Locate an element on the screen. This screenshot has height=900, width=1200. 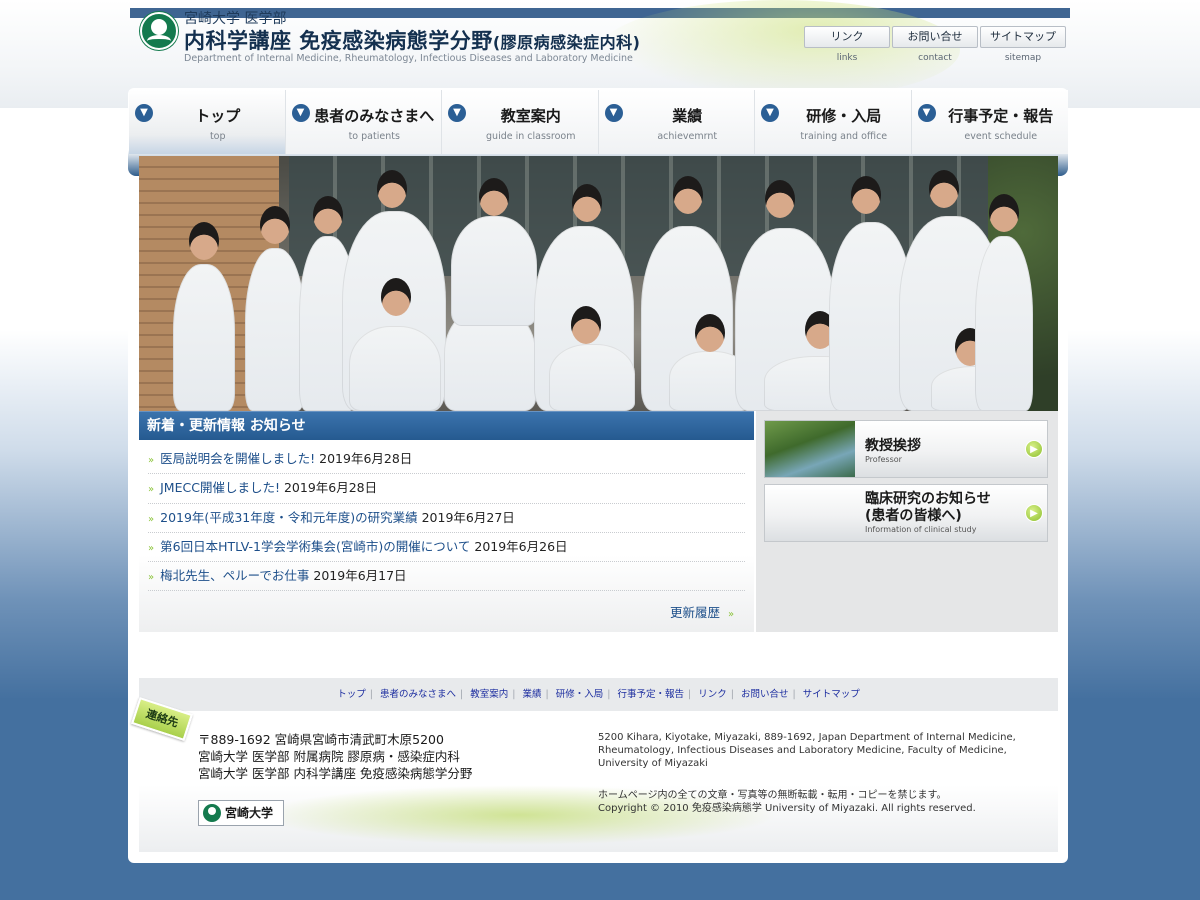
nav-label: 患者のみなさまへ is located at coordinates (374, 116).